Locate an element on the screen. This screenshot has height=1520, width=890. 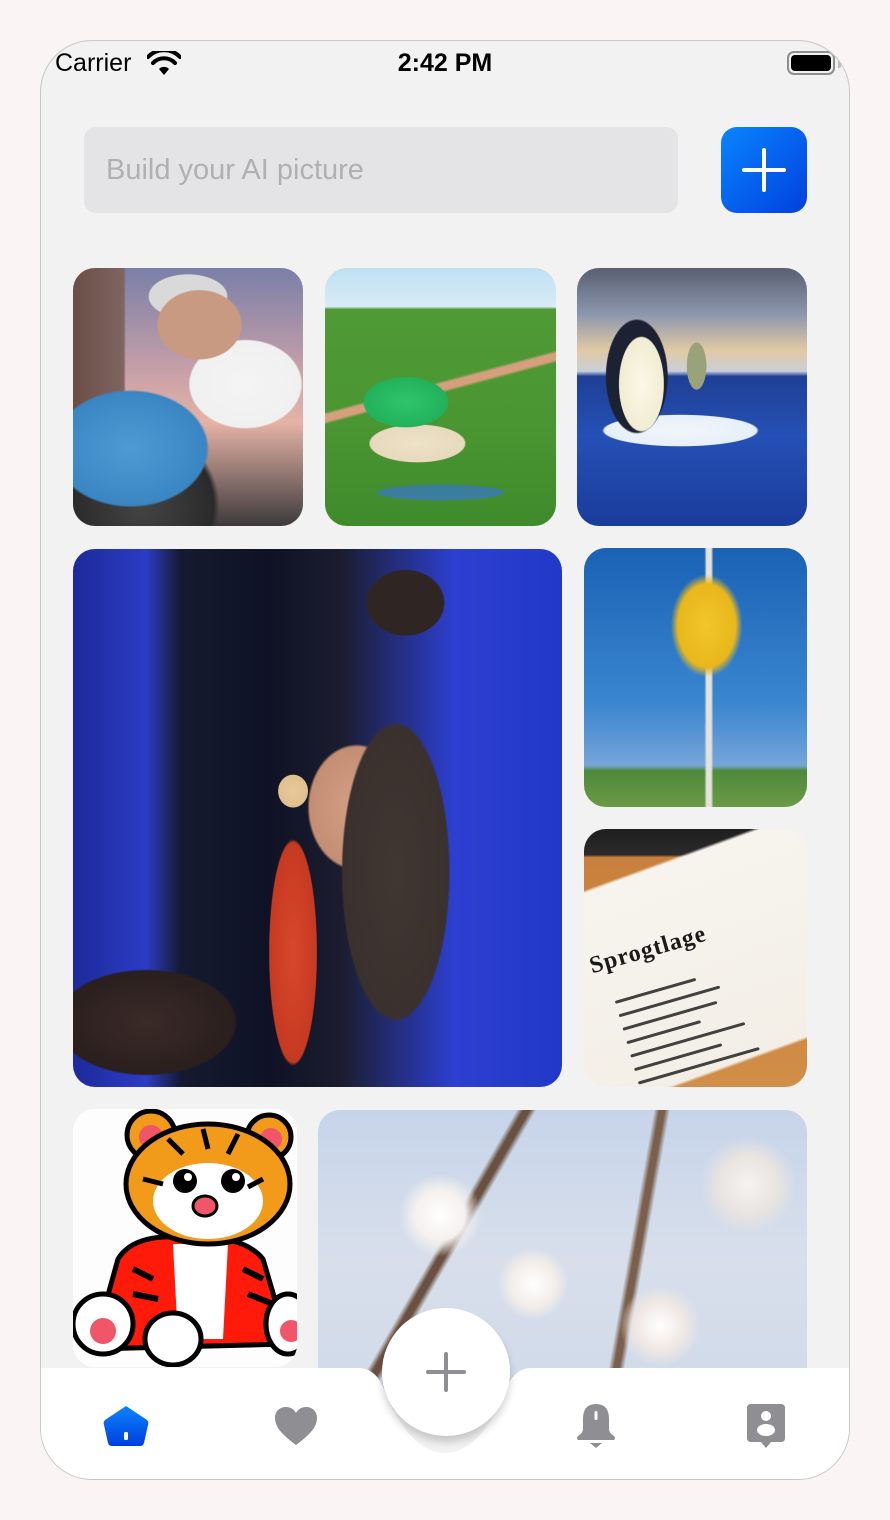
tab-profile is located at coordinates (766, 1426).